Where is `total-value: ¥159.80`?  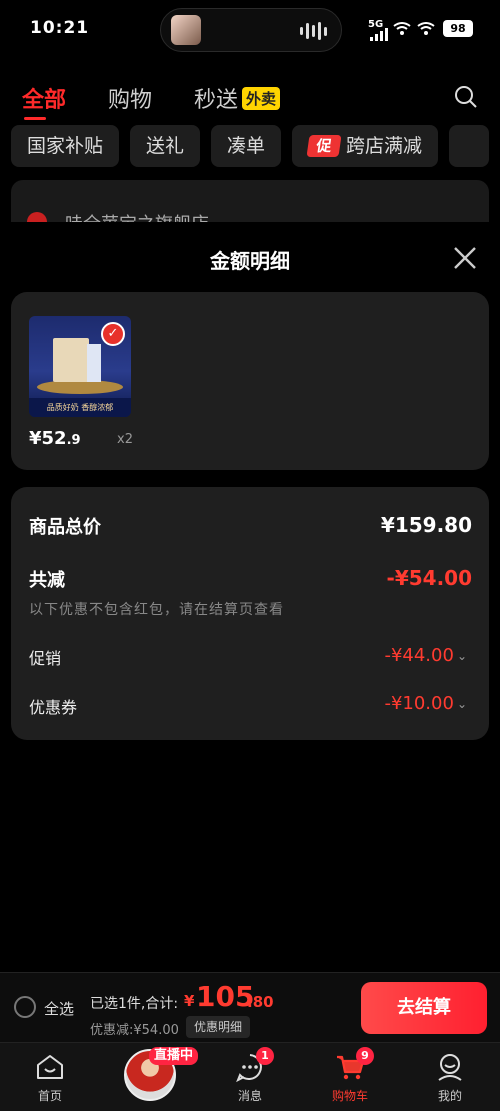 total-value: ¥159.80 is located at coordinates (426, 525).